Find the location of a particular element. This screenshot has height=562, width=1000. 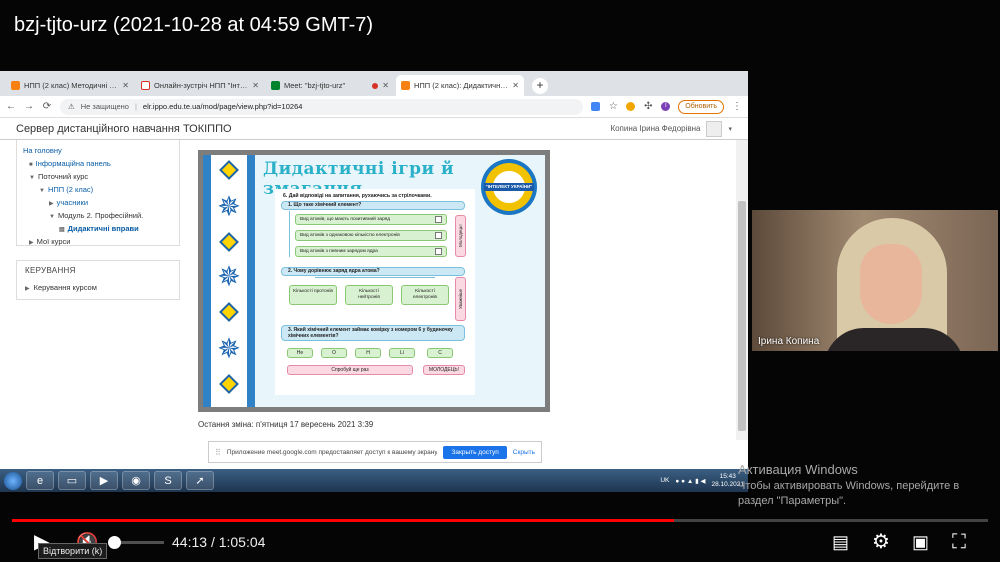

drag-handle-icon: ⠿ is located at coordinates (218, 452).